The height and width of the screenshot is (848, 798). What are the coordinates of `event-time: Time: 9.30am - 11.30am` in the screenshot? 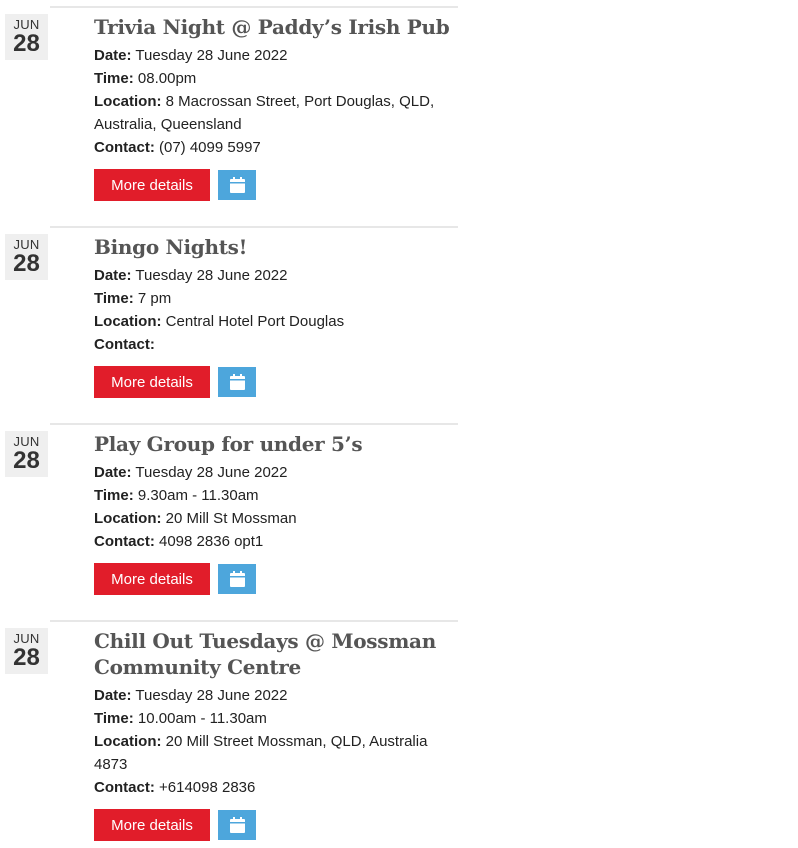 It's located at (274, 495).